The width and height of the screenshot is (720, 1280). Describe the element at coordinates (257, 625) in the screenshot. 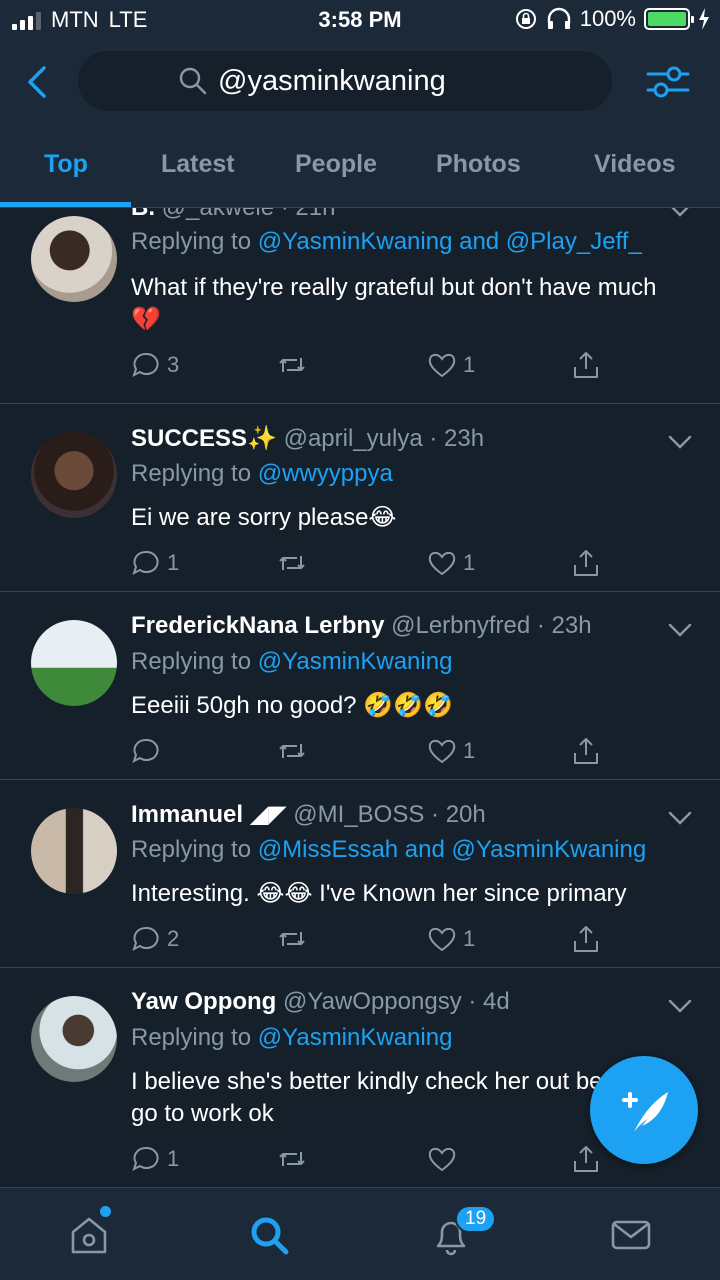

I see `author-name: FrederickNana Lerbny` at that location.